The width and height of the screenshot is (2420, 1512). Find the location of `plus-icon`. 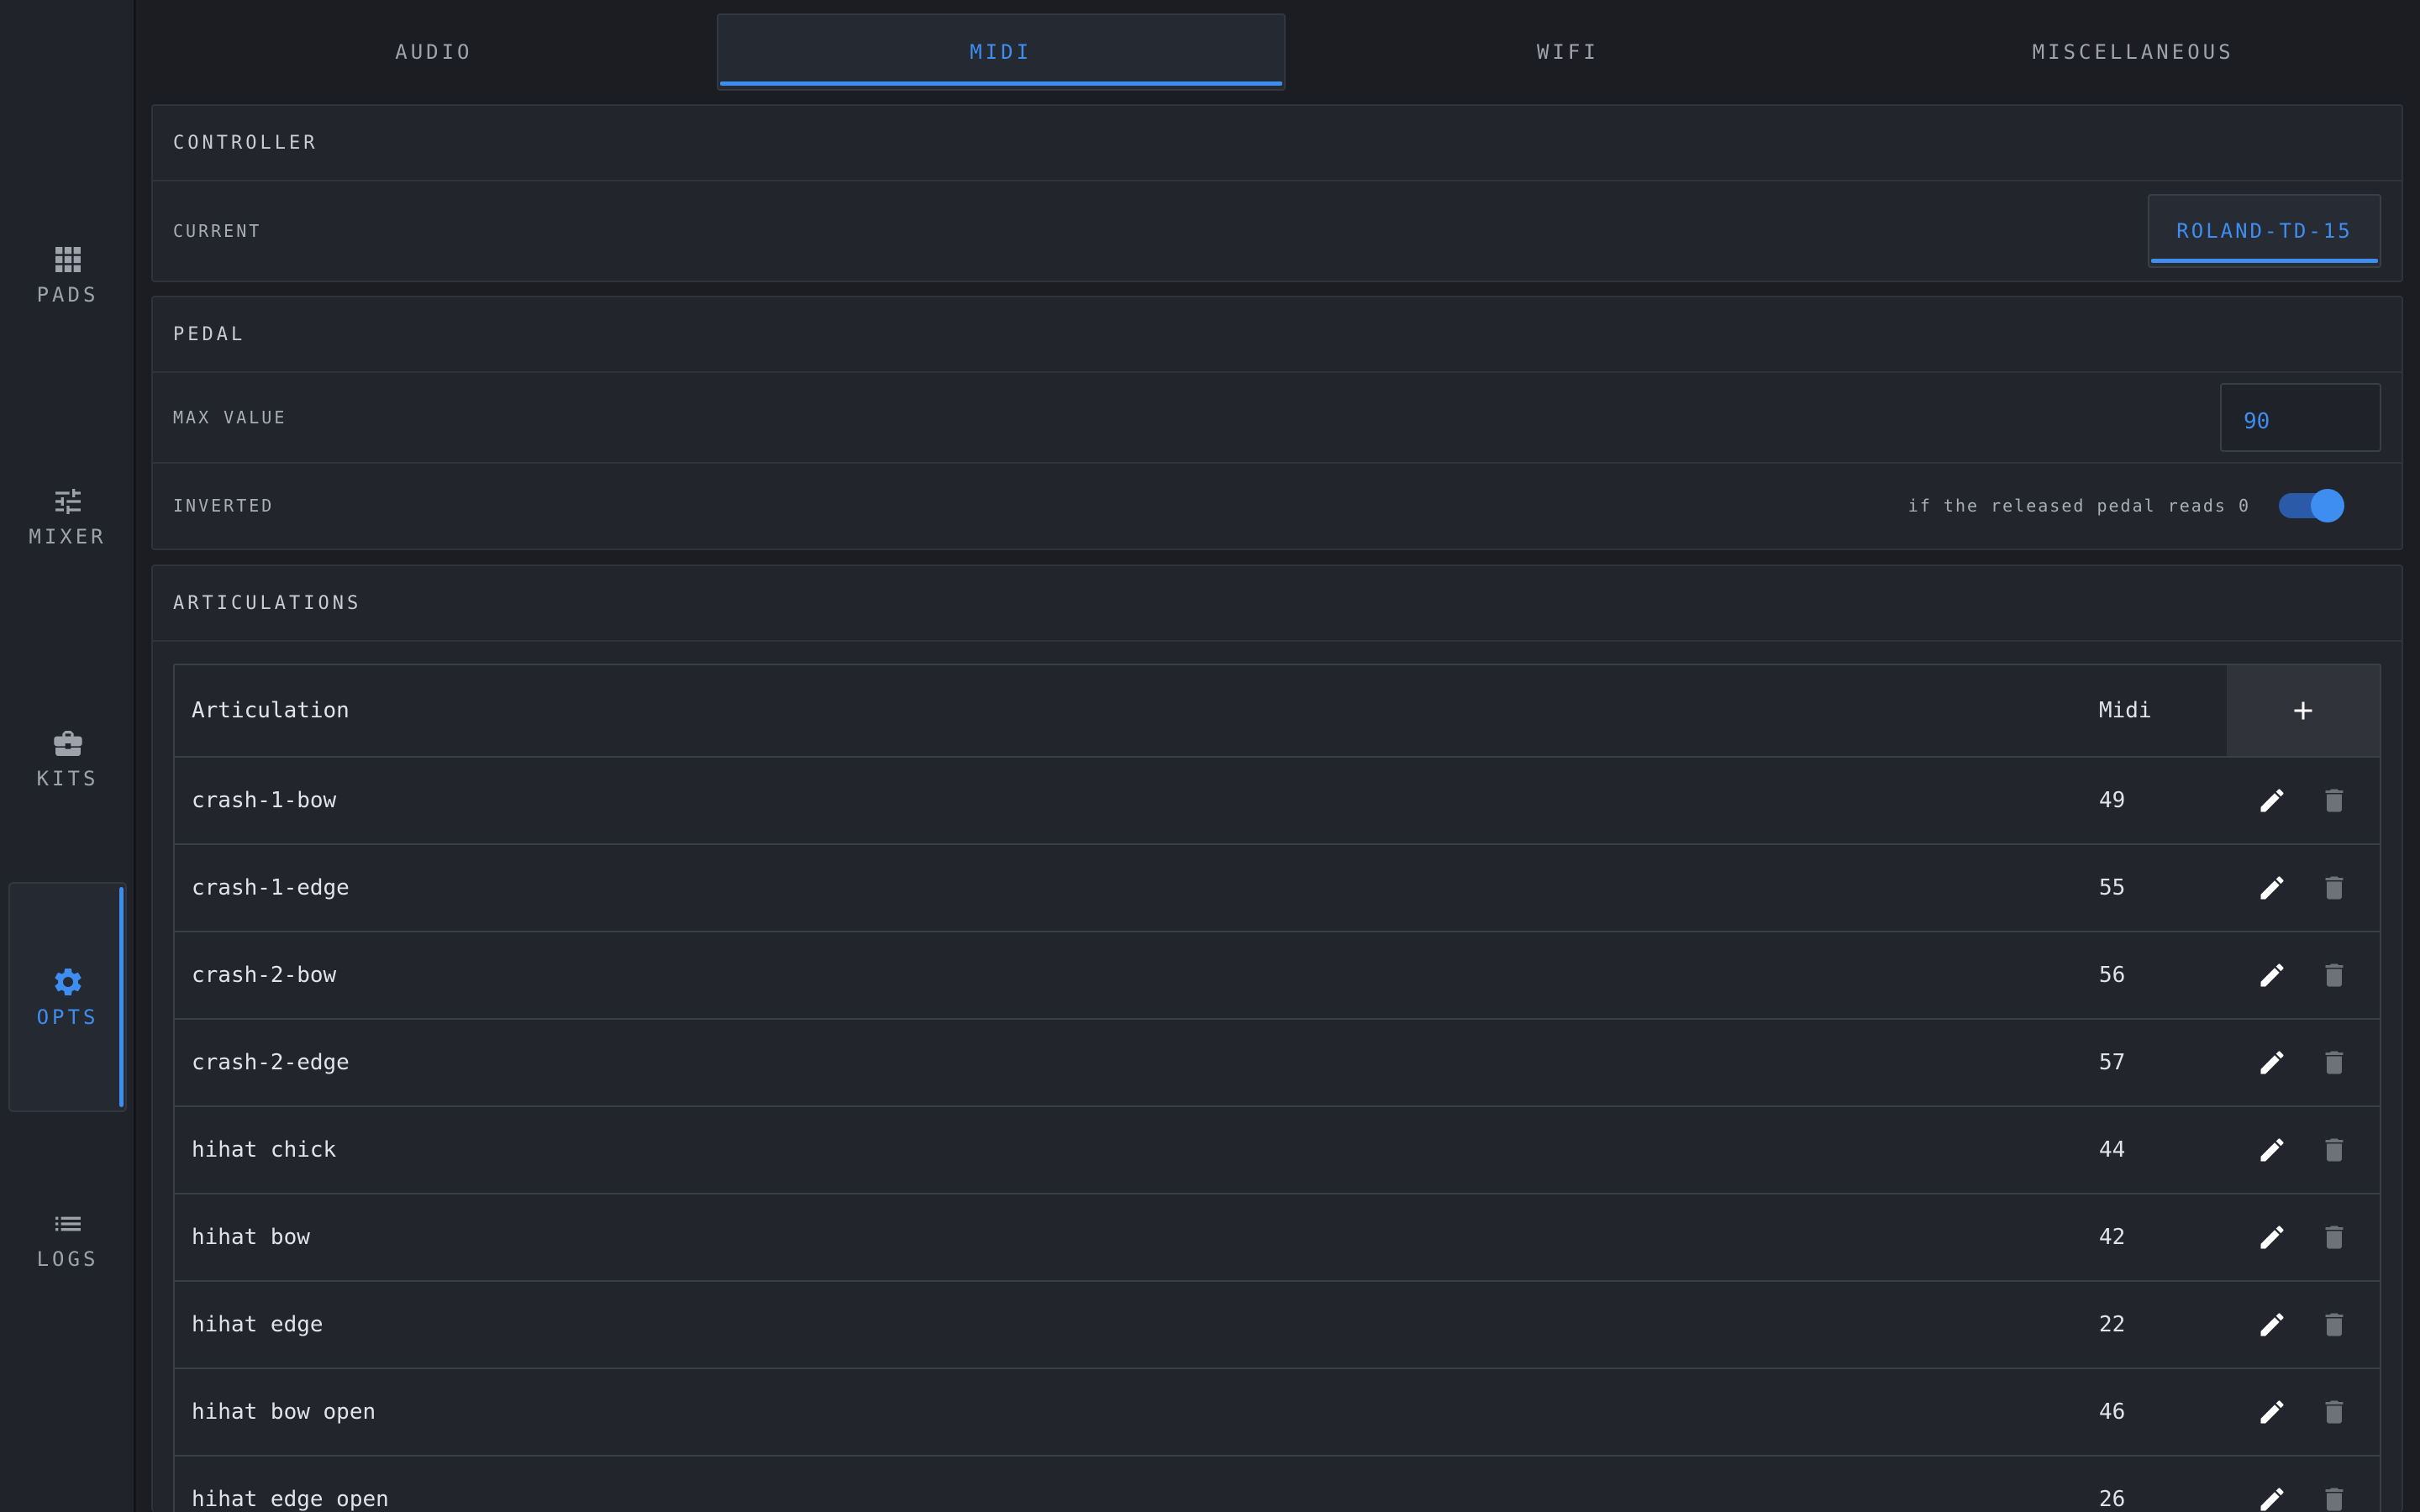

plus-icon is located at coordinates (2303, 710).